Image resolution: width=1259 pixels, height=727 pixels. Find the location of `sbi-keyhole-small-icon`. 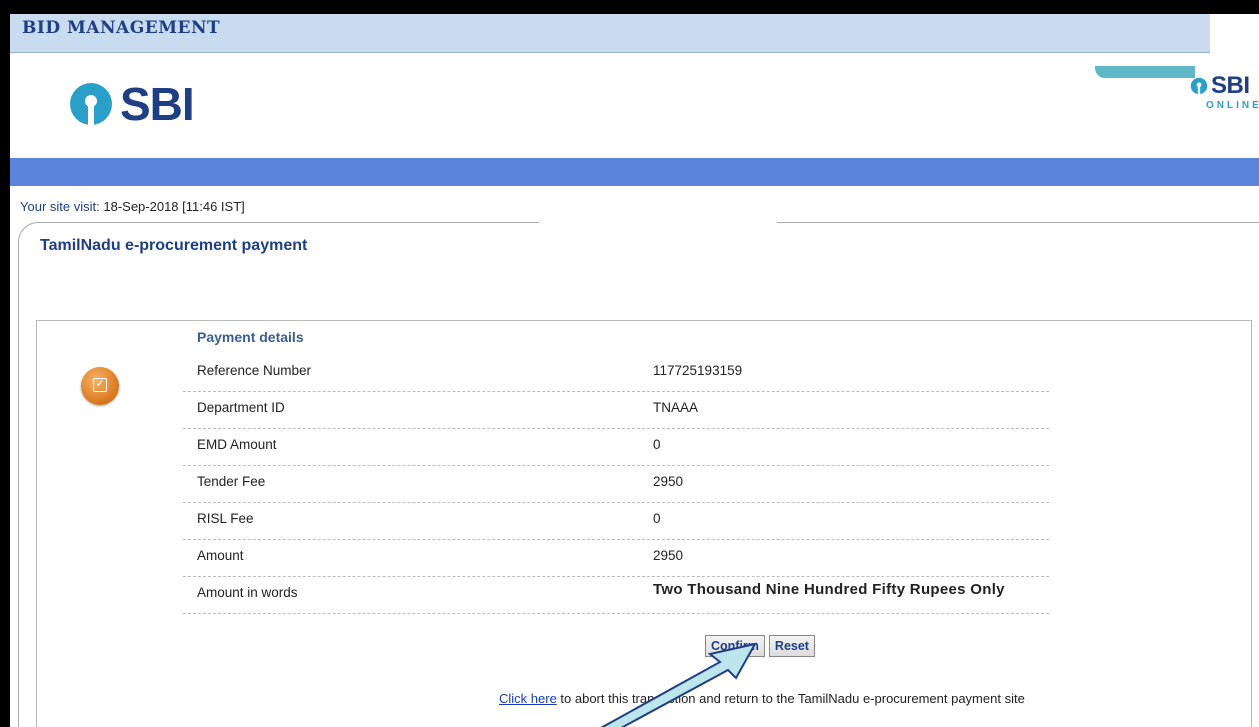

sbi-keyhole-small-icon is located at coordinates (1199, 86).